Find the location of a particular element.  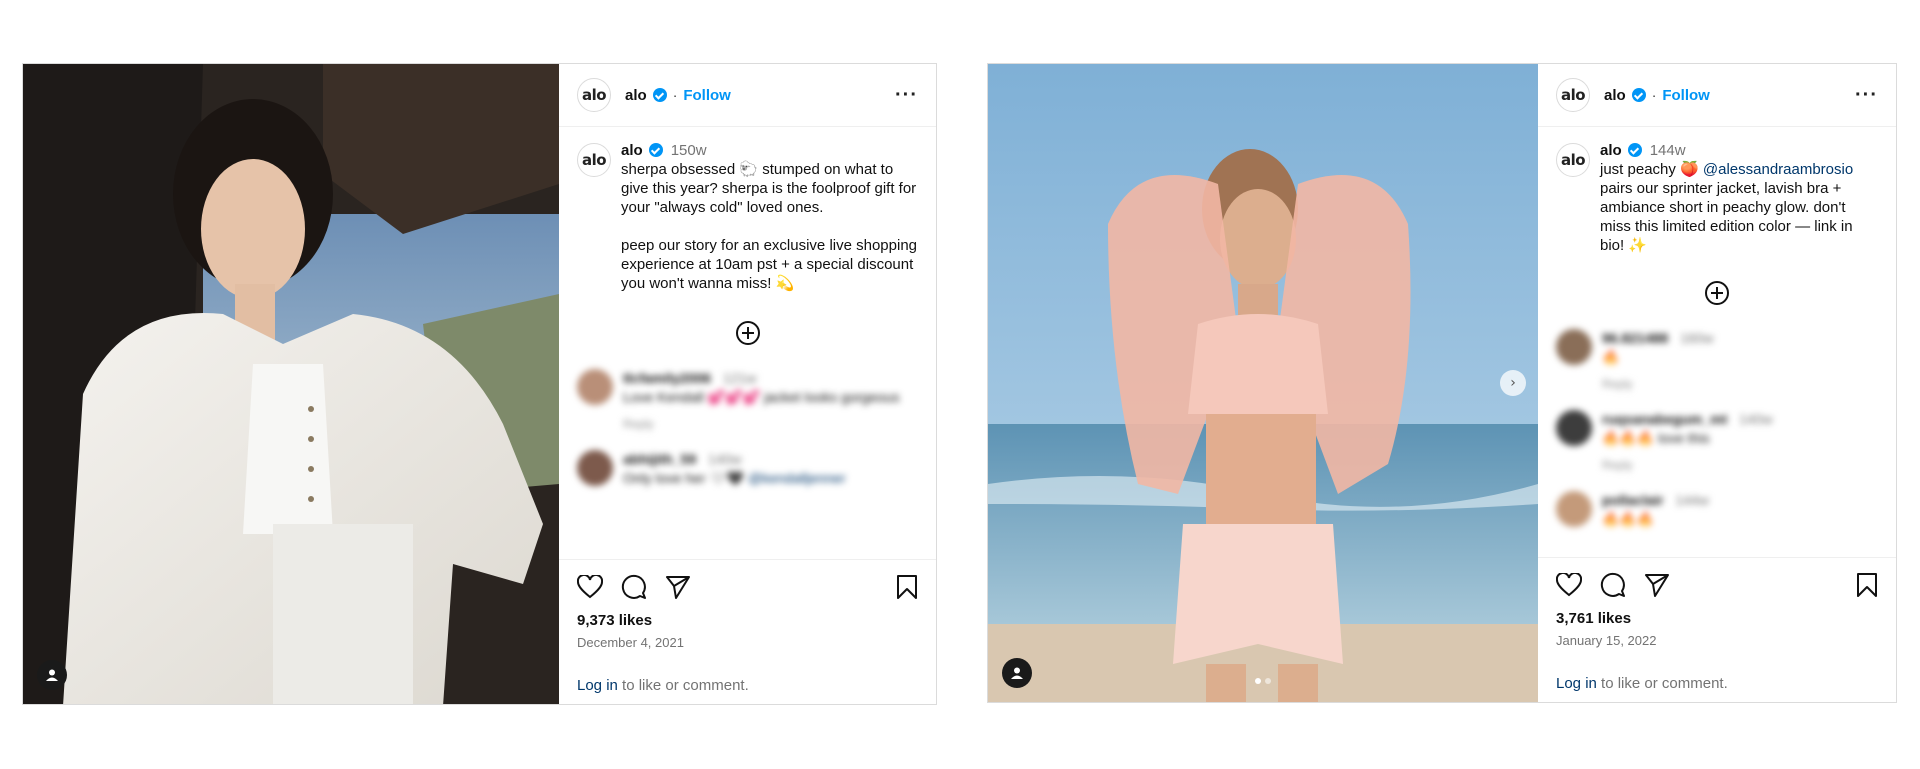

comment-mention: @kendalljenner is located at coordinates (797, 478).